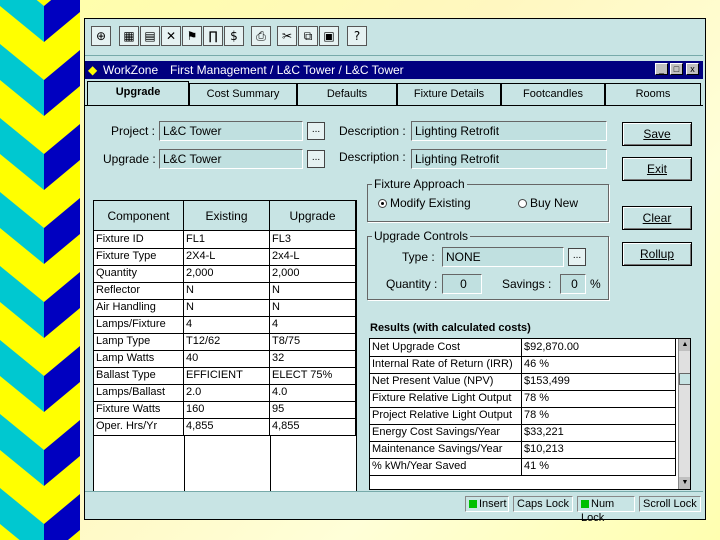 This screenshot has width=720, height=540. Describe the element at coordinates (129, 36) in the screenshot. I see `calc-icon: ▦` at that location.